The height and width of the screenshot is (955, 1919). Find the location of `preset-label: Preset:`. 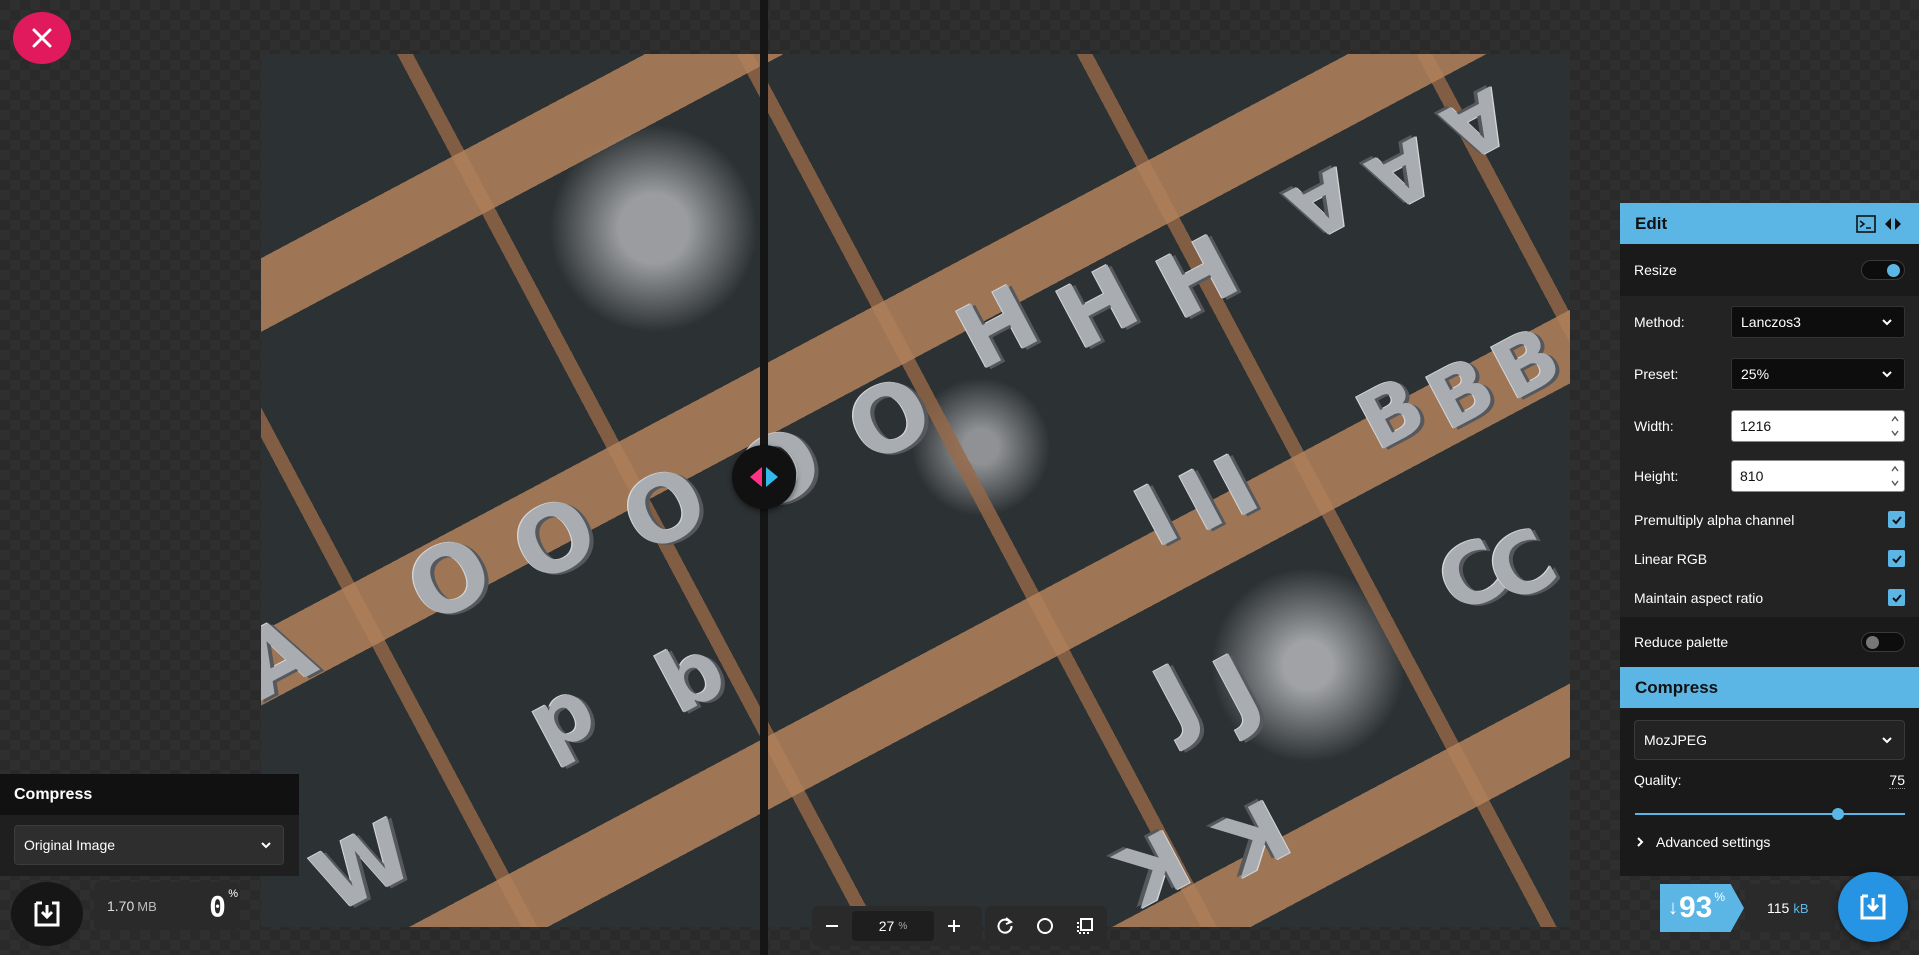

preset-label: Preset: is located at coordinates (1656, 374).